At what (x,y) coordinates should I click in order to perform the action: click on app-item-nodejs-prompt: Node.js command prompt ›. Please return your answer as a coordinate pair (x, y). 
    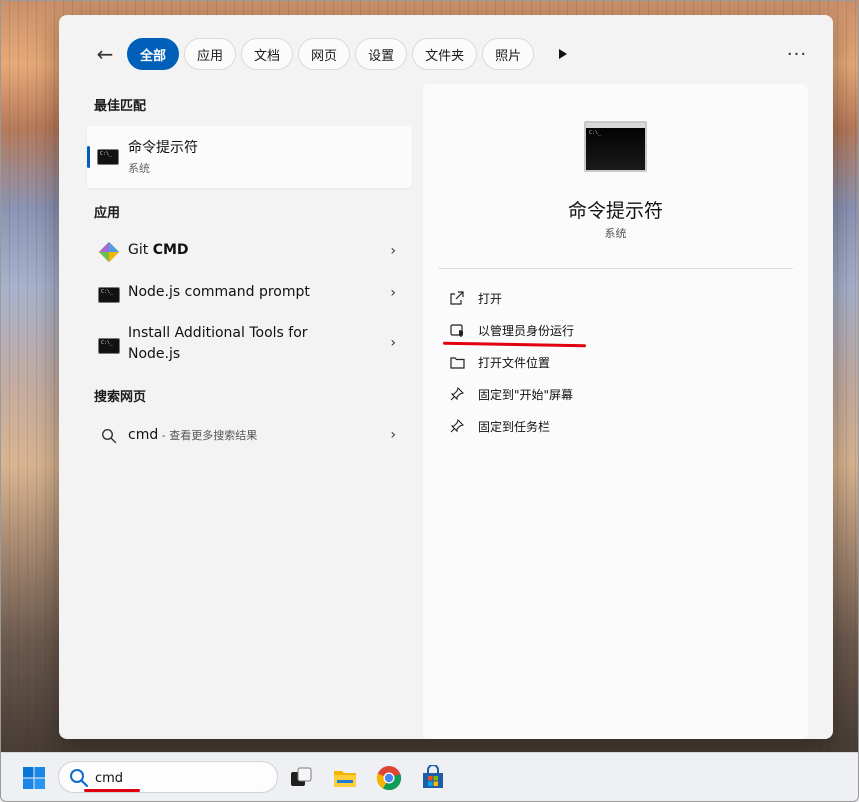
    Looking at the image, I should click on (249, 294).